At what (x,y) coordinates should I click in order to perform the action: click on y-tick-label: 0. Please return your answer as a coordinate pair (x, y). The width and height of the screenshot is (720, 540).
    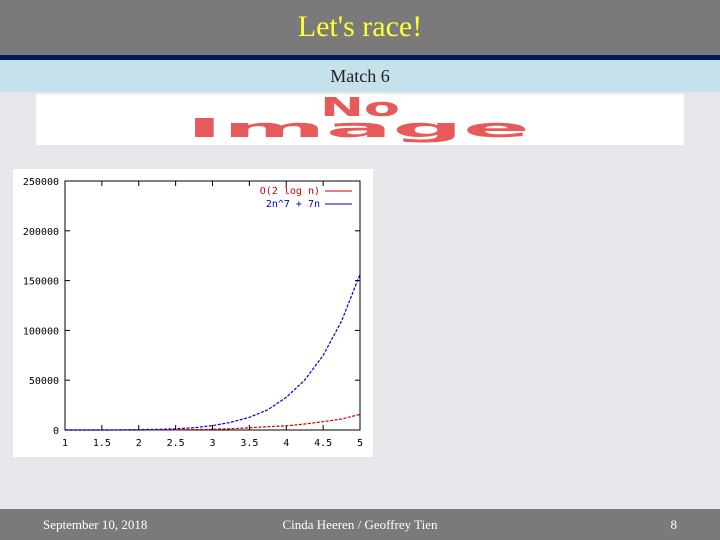
    Looking at the image, I should click on (56, 431).